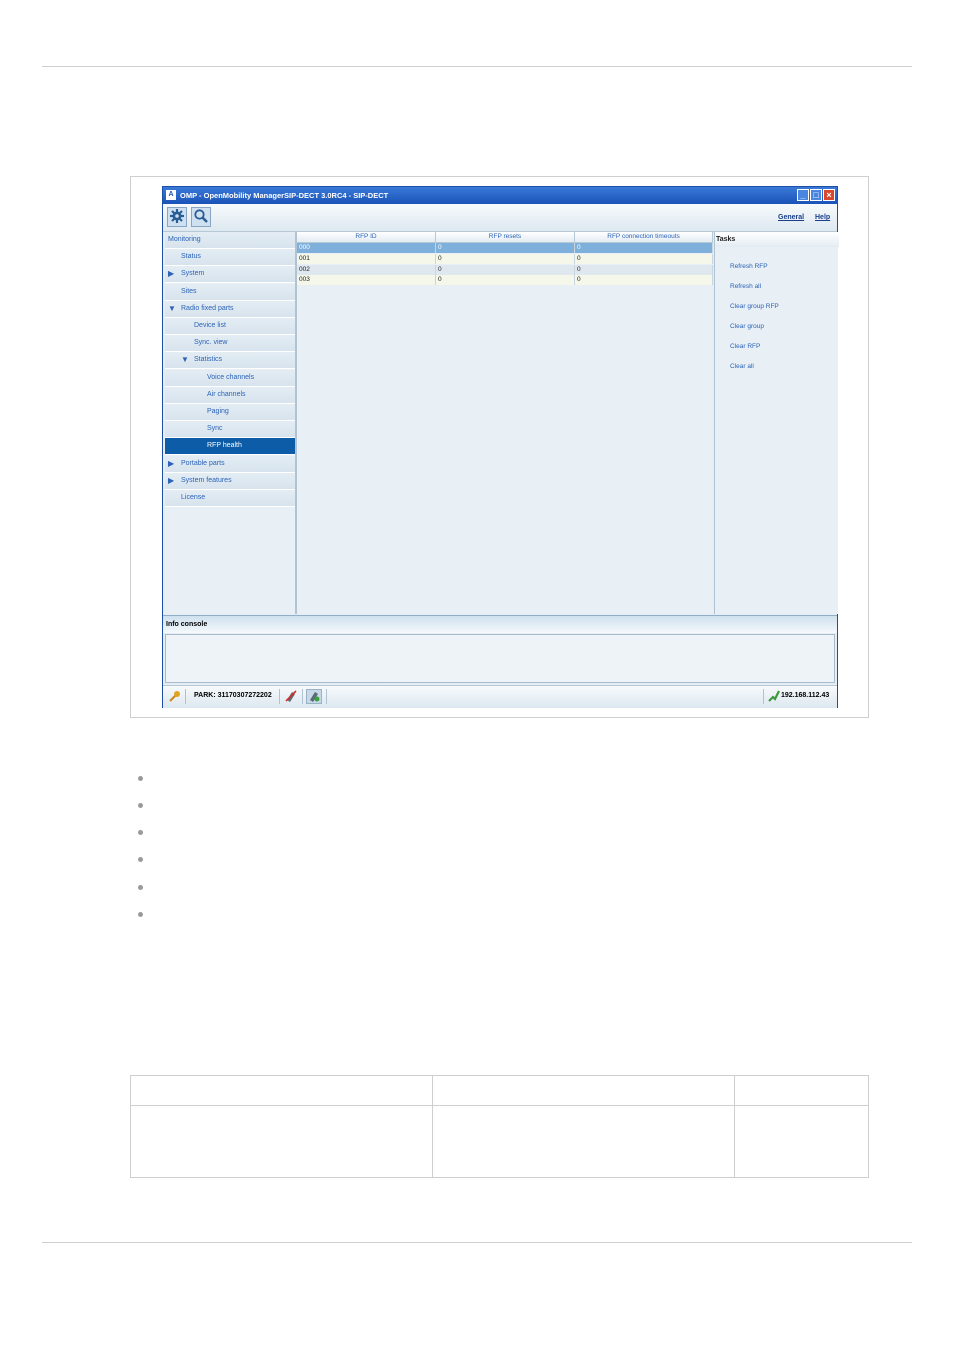 The width and height of the screenshot is (954, 1350). I want to click on table-row: 002 0 0, so click(505, 269).